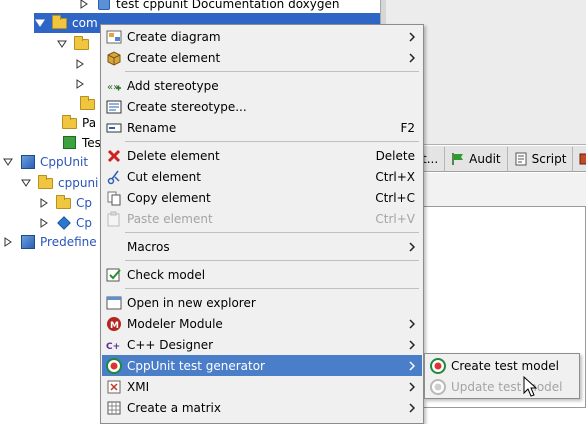 The height and width of the screenshot is (424, 586). Describe the element at coordinates (169, 197) in the screenshot. I see `menu-label: Copy element` at that location.